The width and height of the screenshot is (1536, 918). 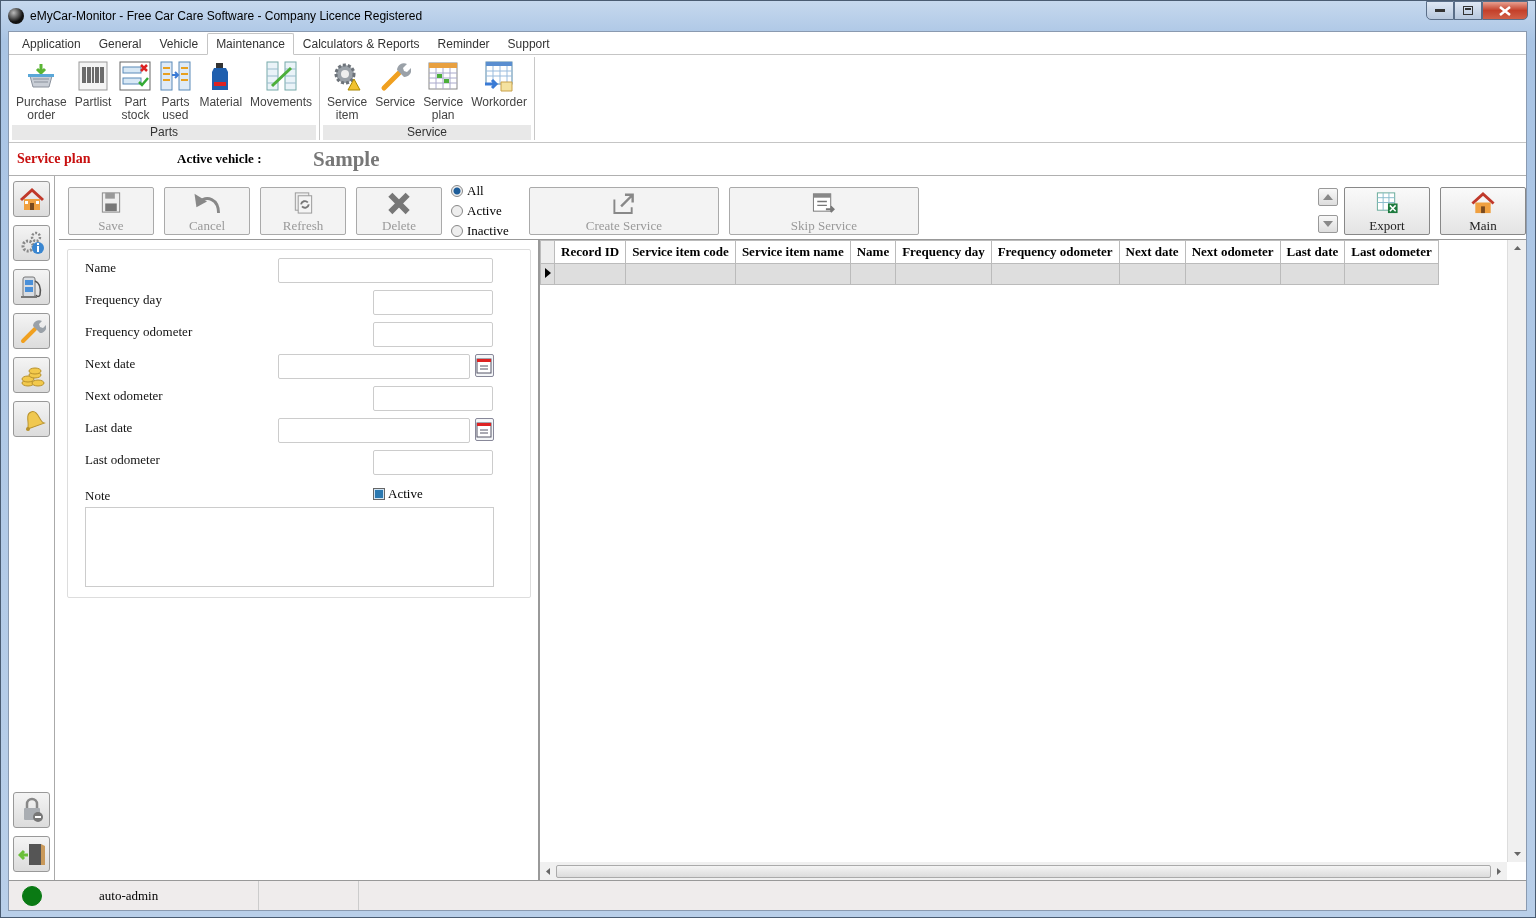 I want to click on filter-radio: Active, so click(x=480, y=210).